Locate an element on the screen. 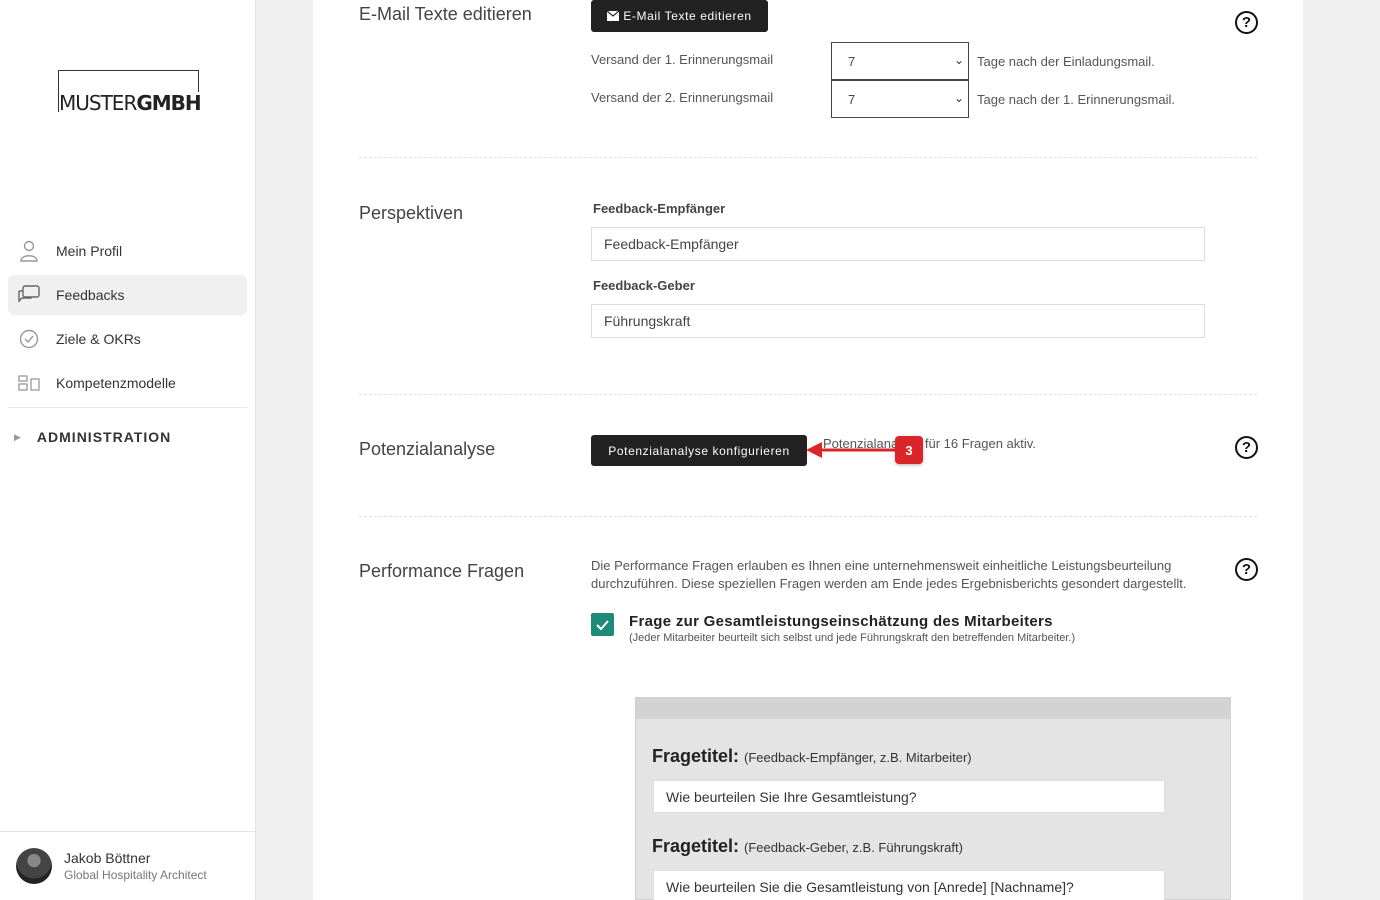 The height and width of the screenshot is (900, 1380). receiver-input-value: Feedback-Empfänger is located at coordinates (671, 244).